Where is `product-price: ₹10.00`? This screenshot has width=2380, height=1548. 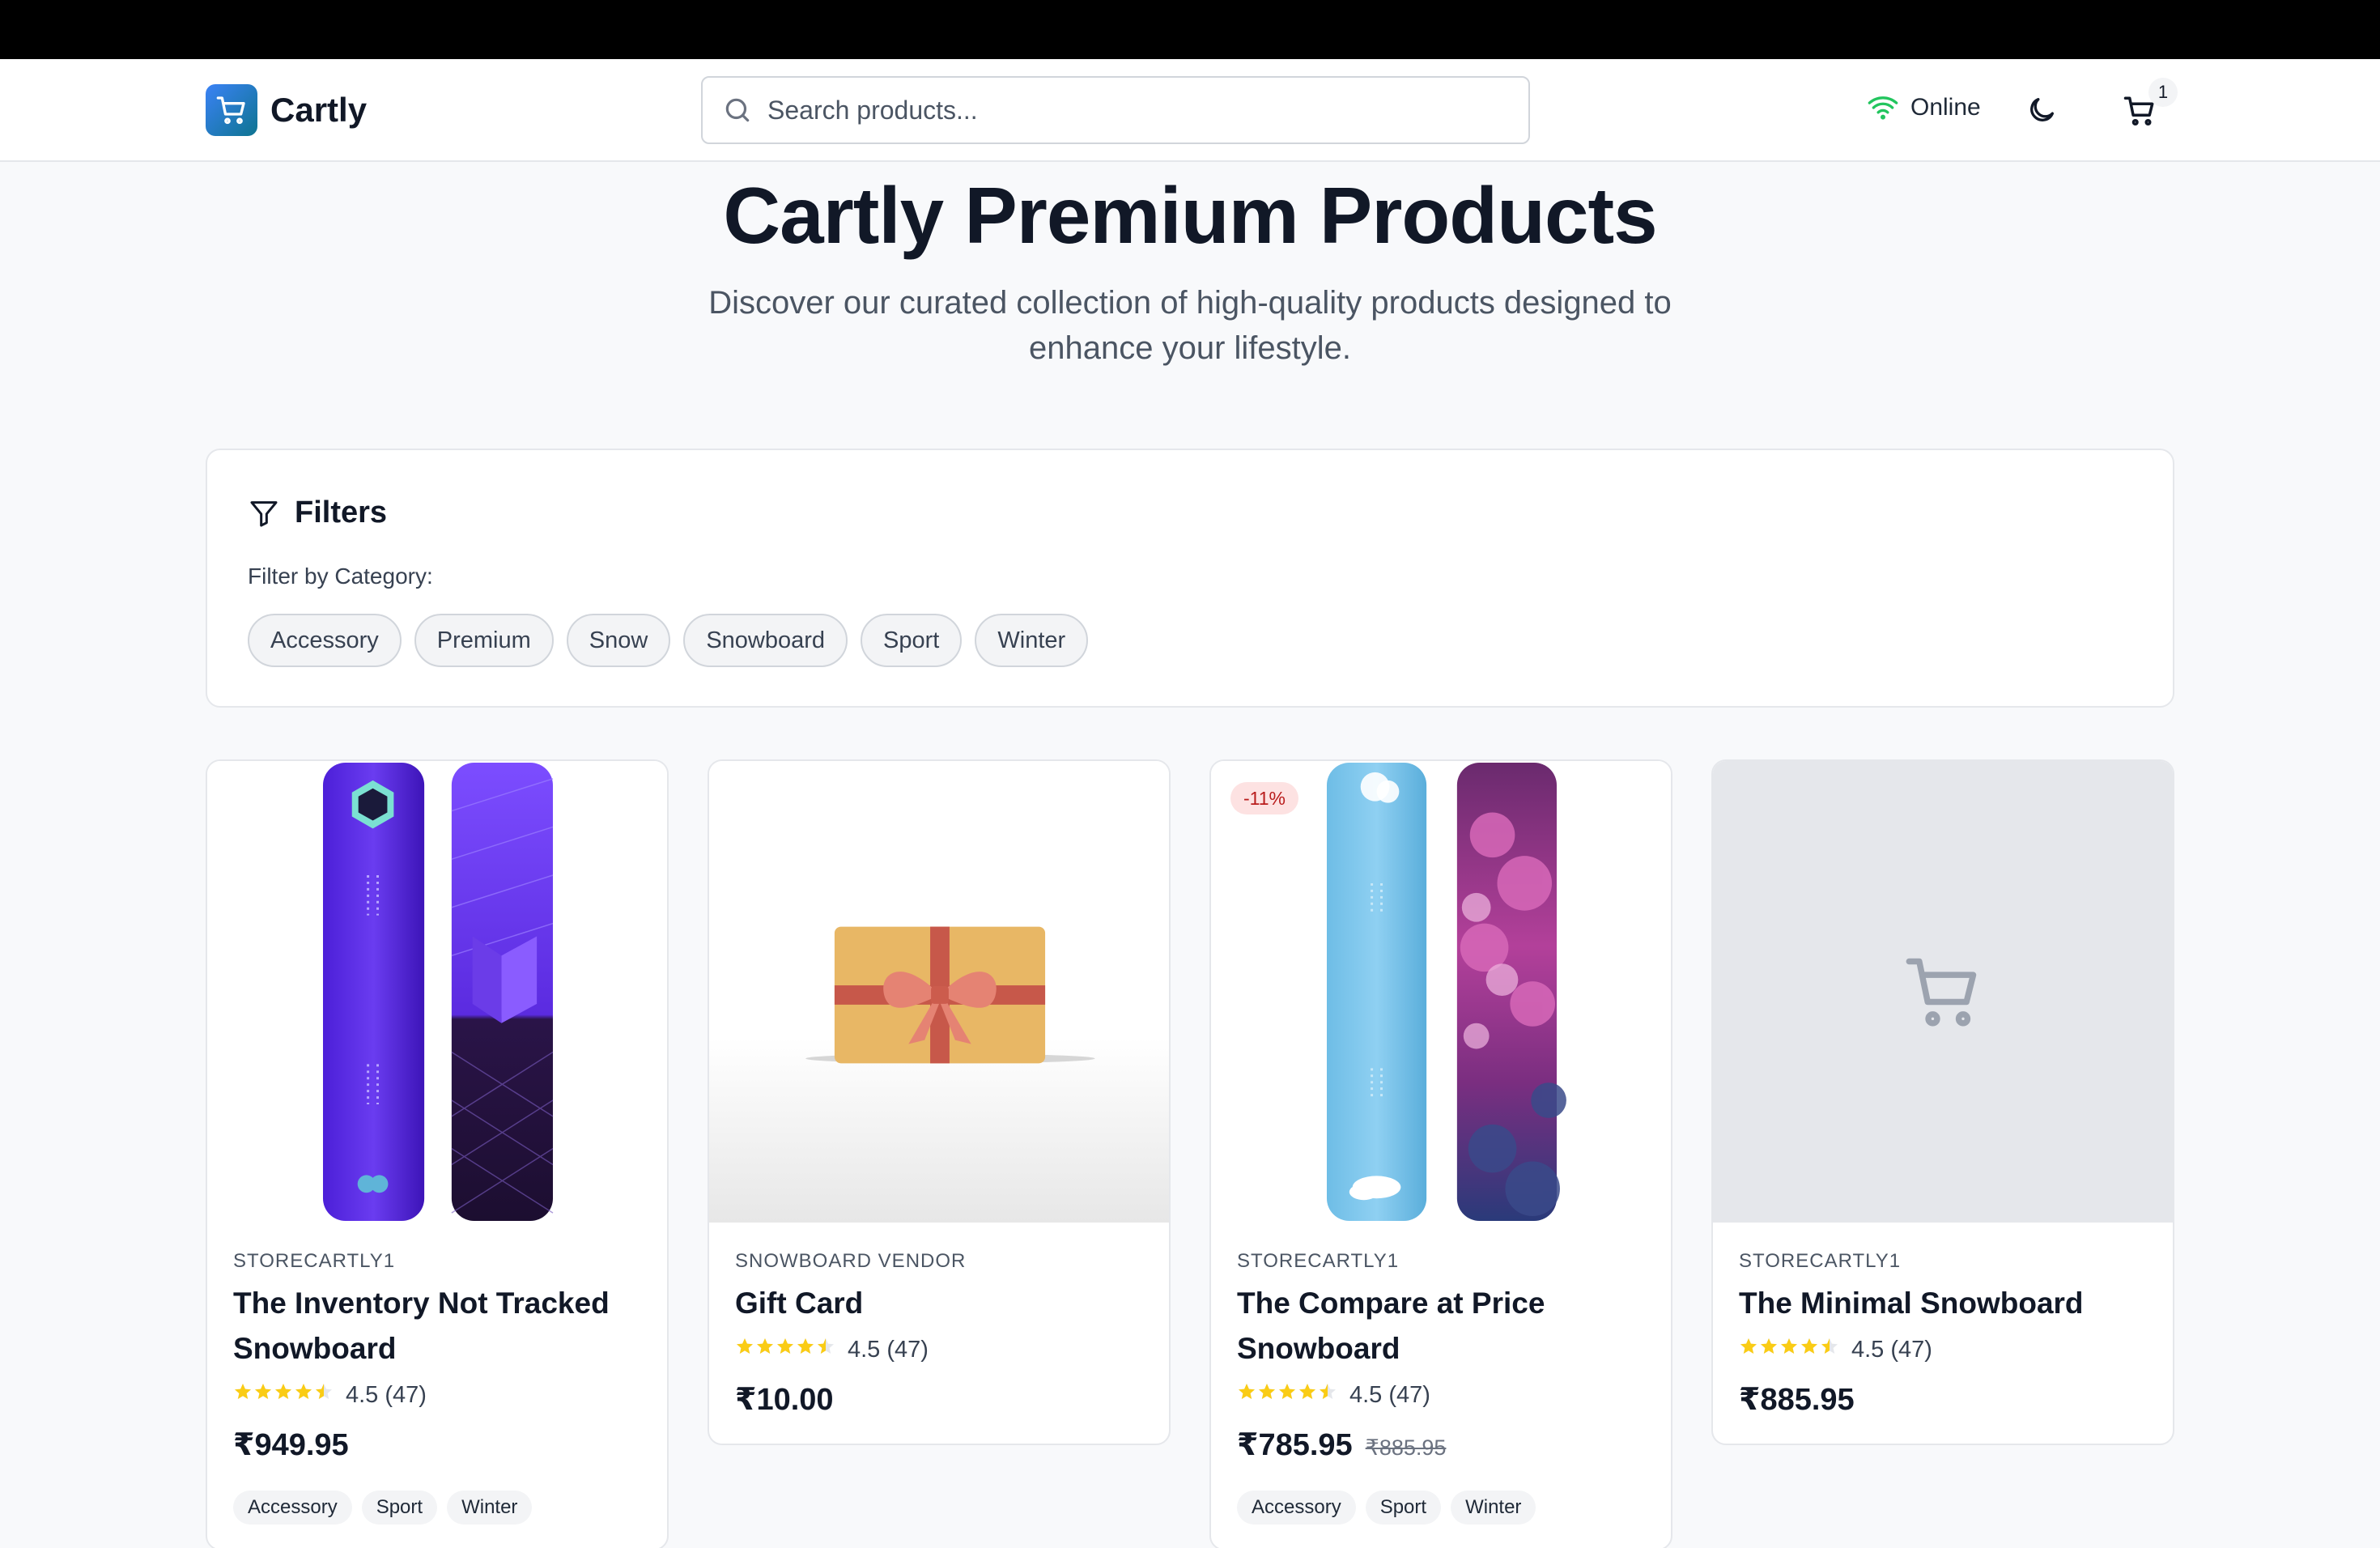
product-price: ₹10.00 is located at coordinates (784, 1400).